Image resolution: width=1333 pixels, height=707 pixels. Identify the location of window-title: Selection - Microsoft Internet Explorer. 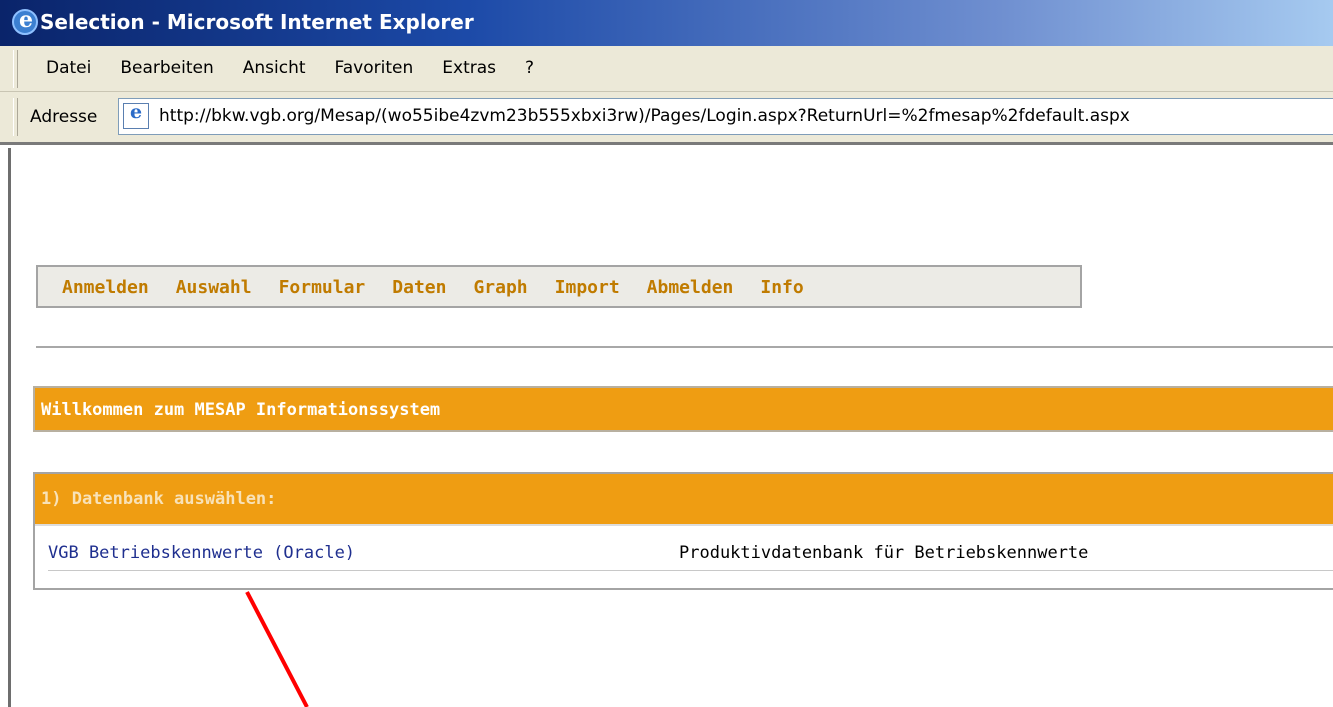
(257, 22).